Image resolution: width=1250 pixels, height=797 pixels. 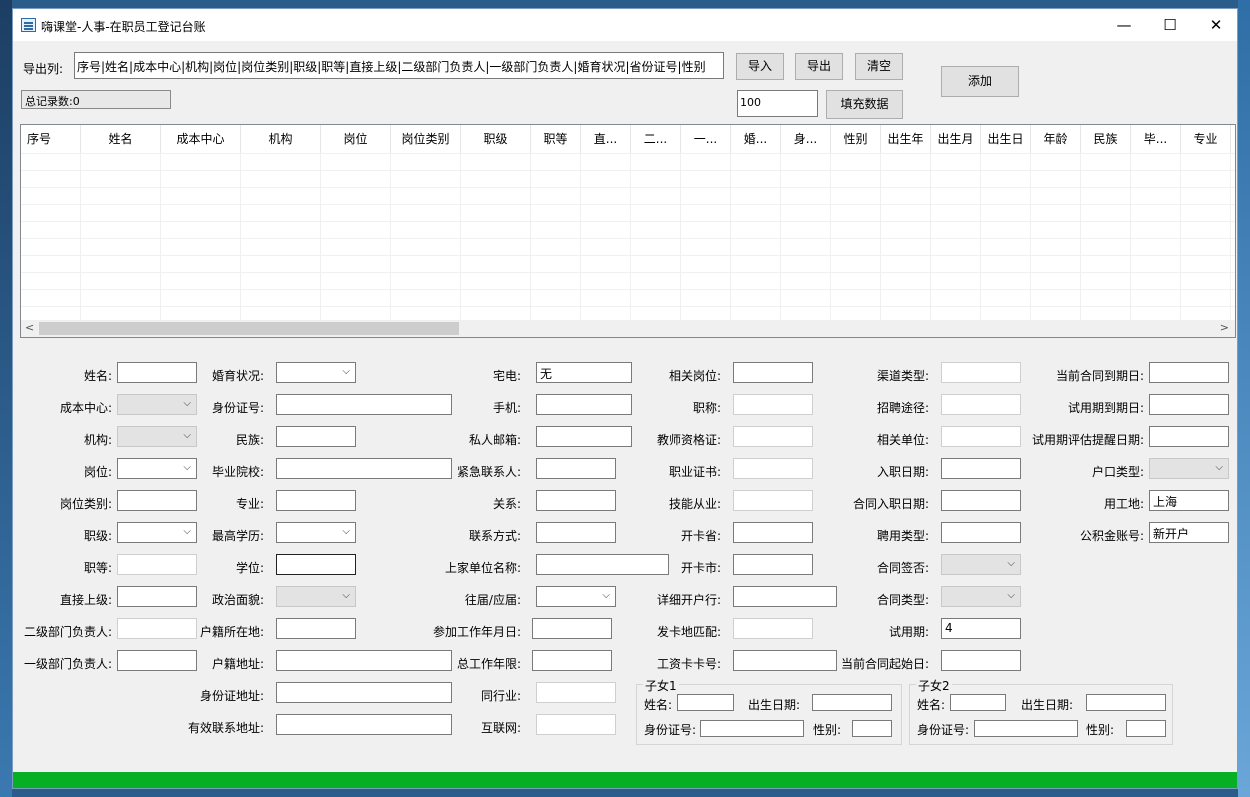 What do you see at coordinates (249, 328) in the screenshot?
I see `scroll-thumb` at bounding box center [249, 328].